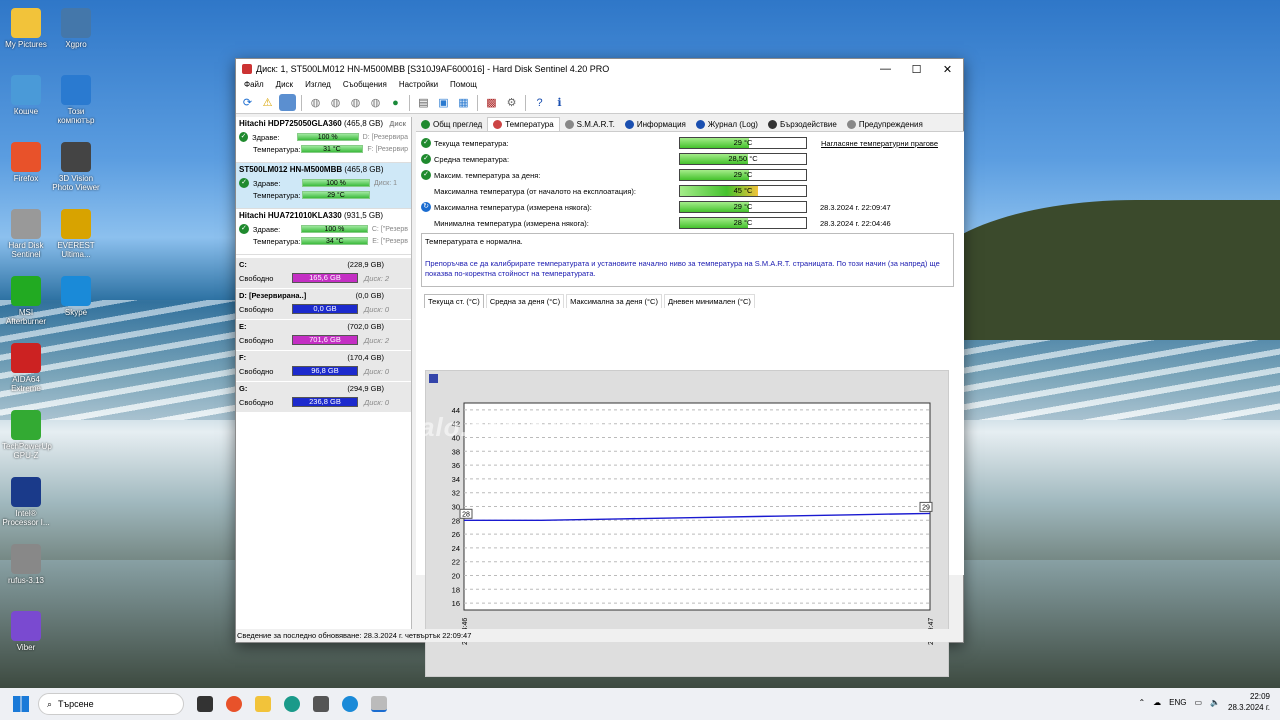 This screenshot has height=720, width=1280. I want to click on disk-surface-icon: ◍, so click(355, 102).